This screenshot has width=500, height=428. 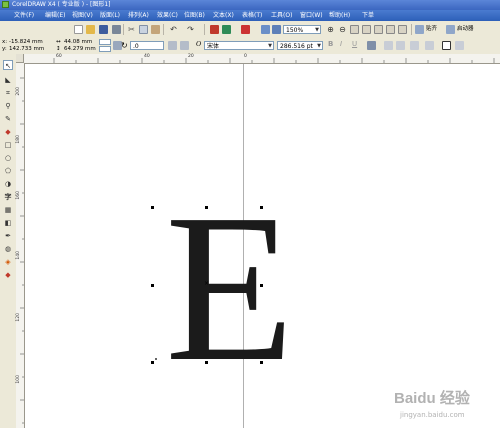 I want to click on menu-tools: 工具(O), so click(x=281, y=15).